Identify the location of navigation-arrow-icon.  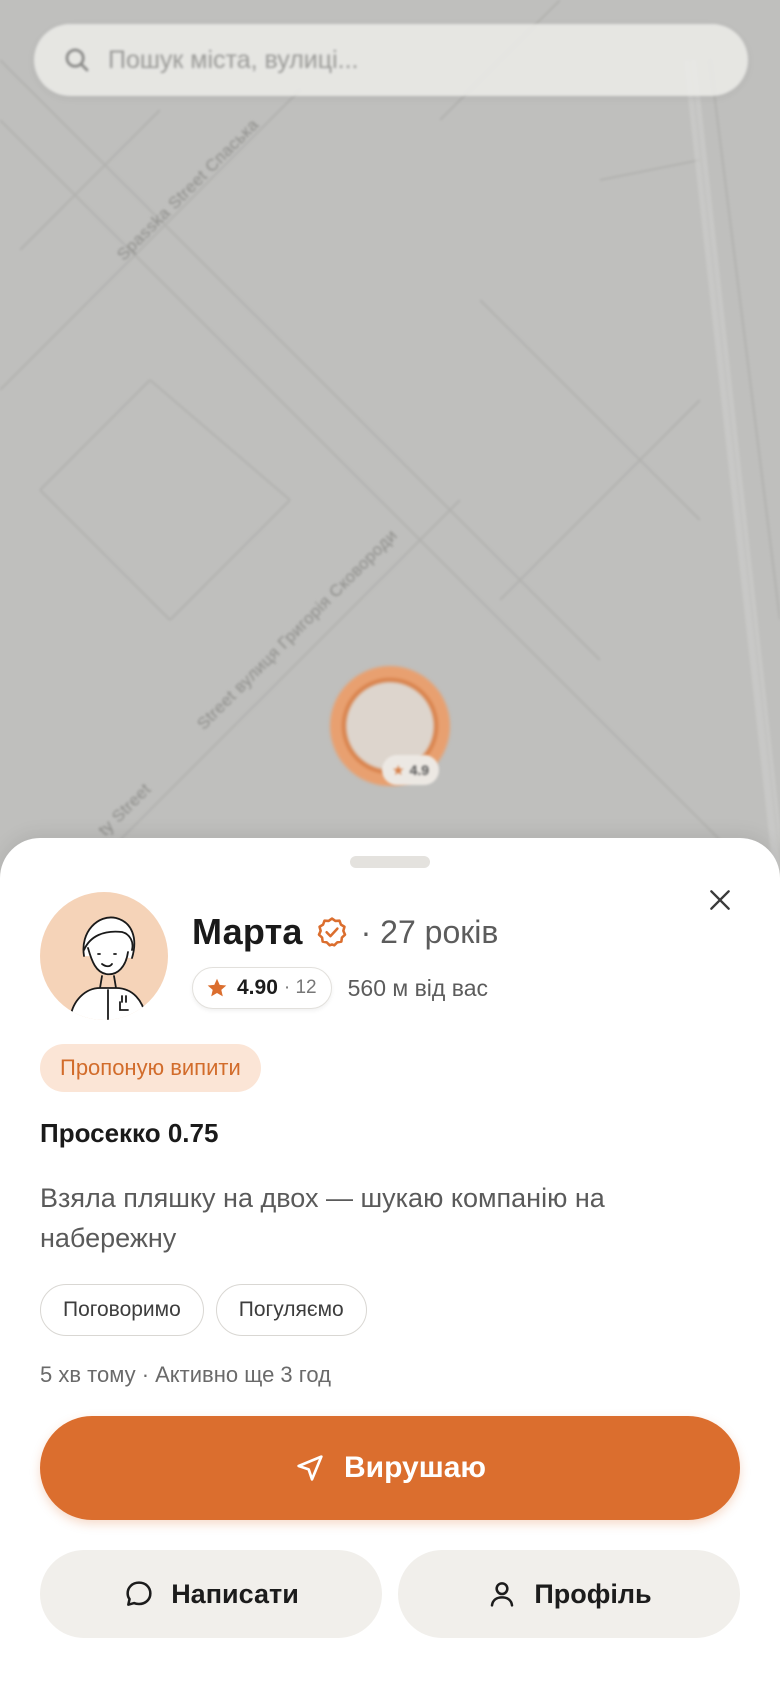
(310, 1468).